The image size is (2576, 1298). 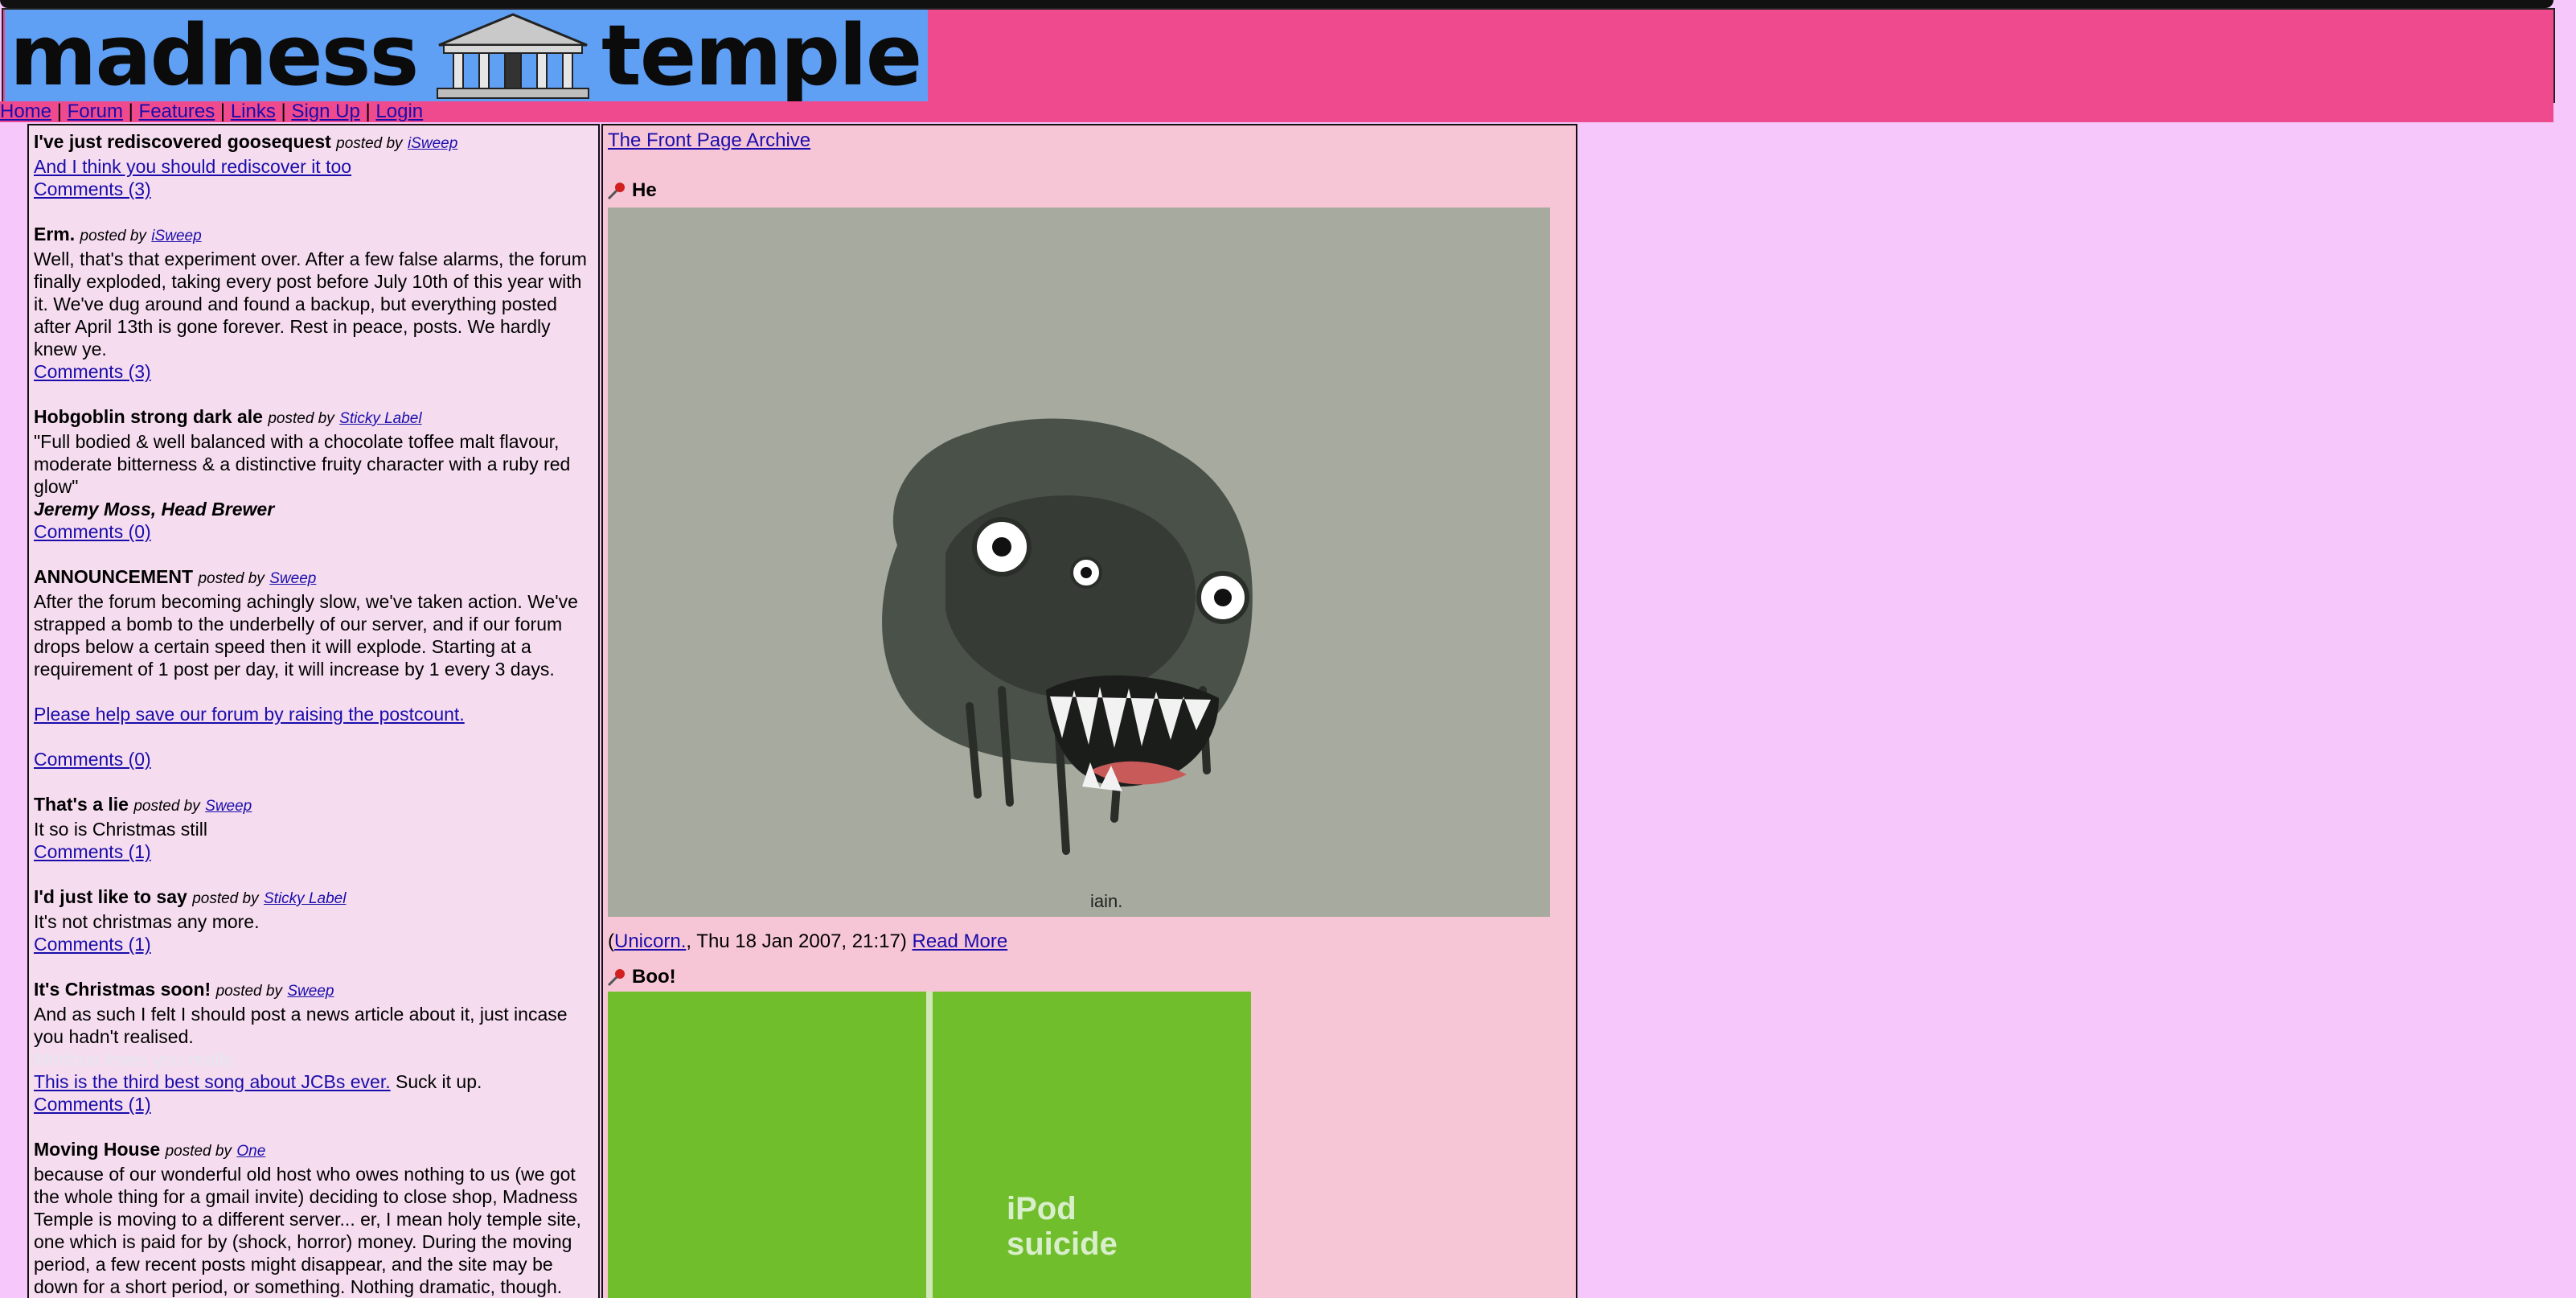 I want to click on entry-title-boo: Boo!, so click(x=641, y=977).